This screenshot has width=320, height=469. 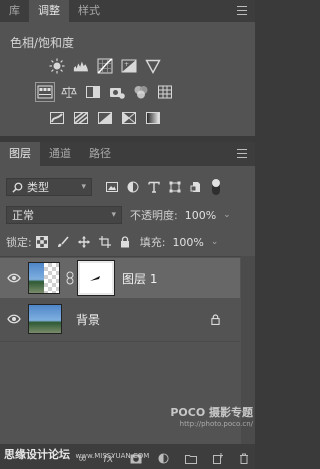 What do you see at coordinates (52, 278) in the screenshot?
I see `layer-transparency-thumbnail` at bounding box center [52, 278].